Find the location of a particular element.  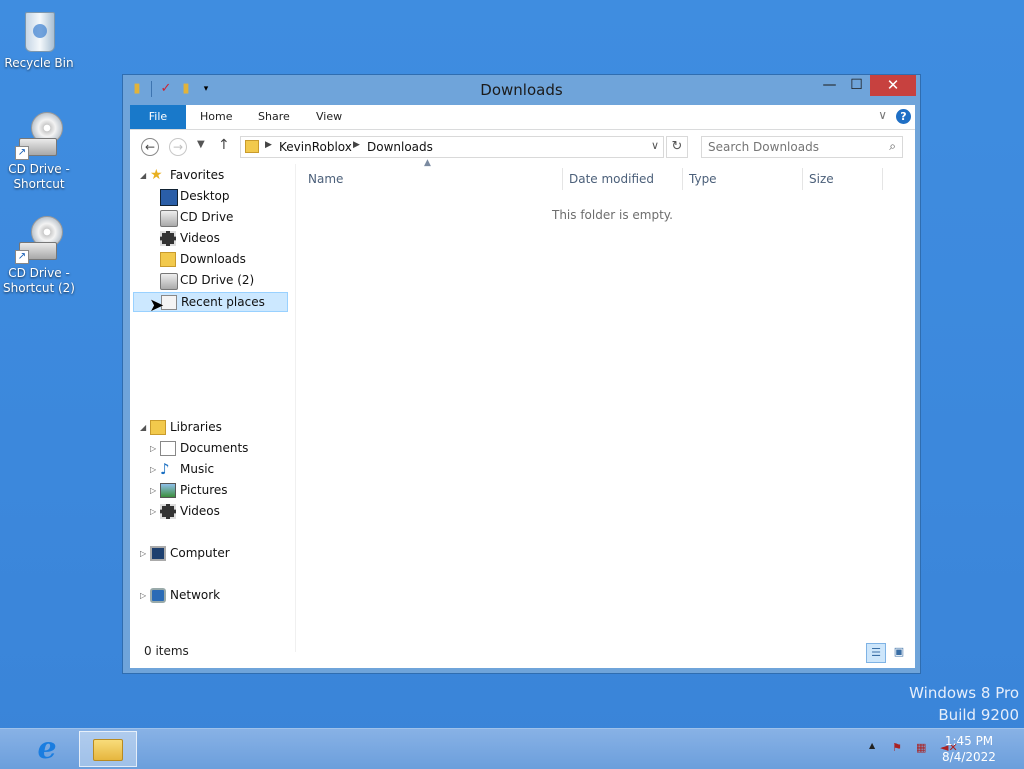

desktop-icon-label: CD Drive - Shortcut is located at coordinates (39, 176).